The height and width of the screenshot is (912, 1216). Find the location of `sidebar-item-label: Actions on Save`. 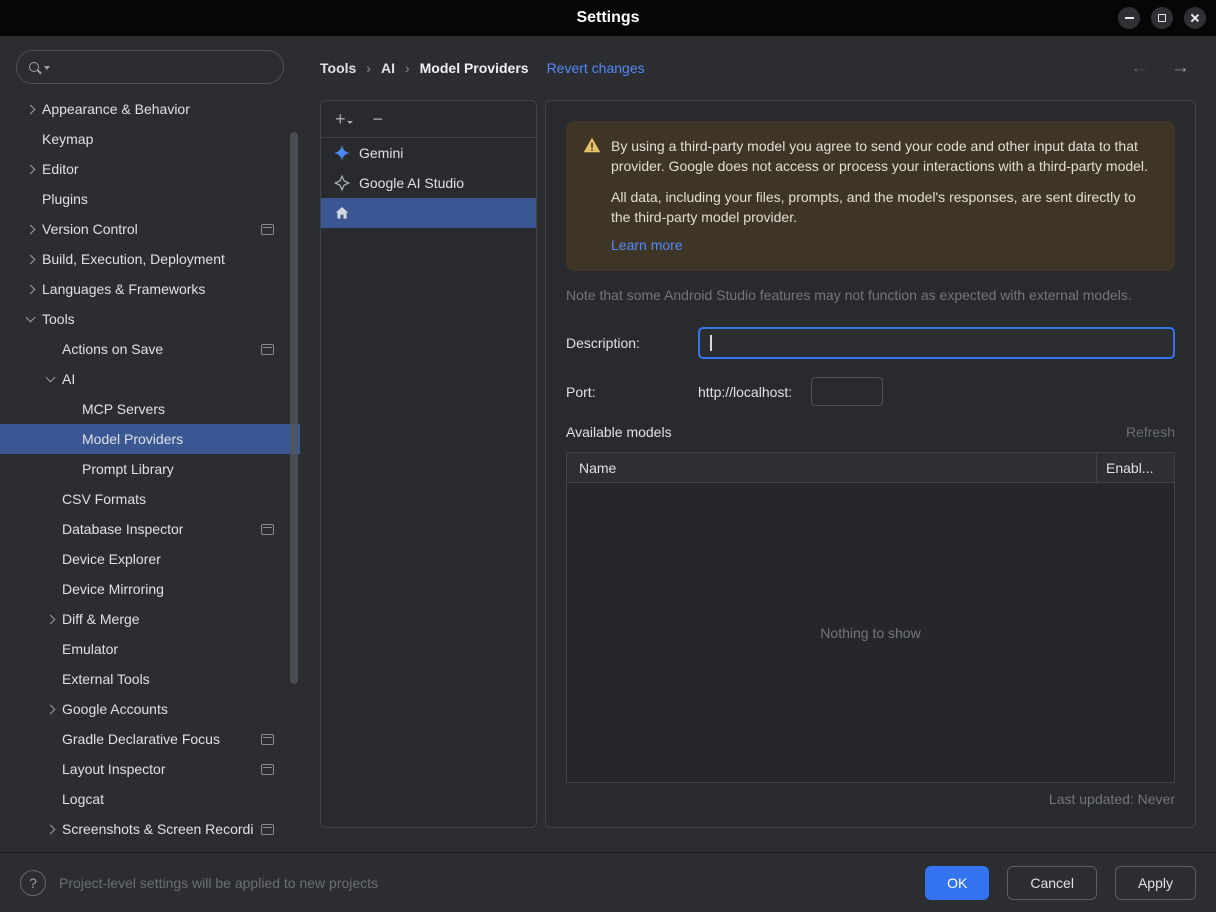

sidebar-item-label: Actions on Save is located at coordinates (113, 349).